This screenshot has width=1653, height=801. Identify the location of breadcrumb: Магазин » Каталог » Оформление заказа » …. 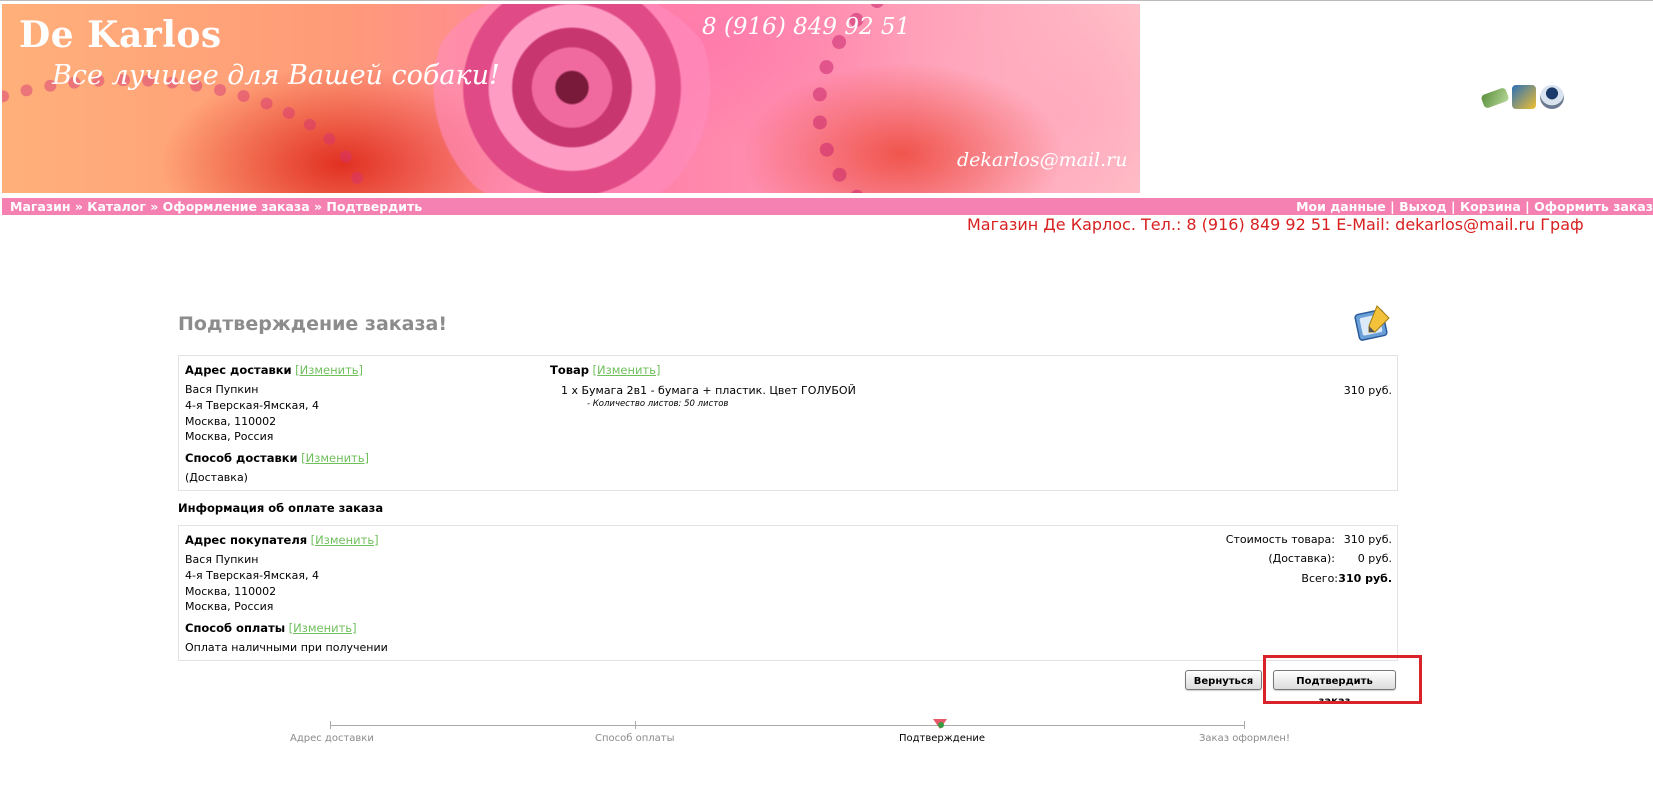
(216, 206).